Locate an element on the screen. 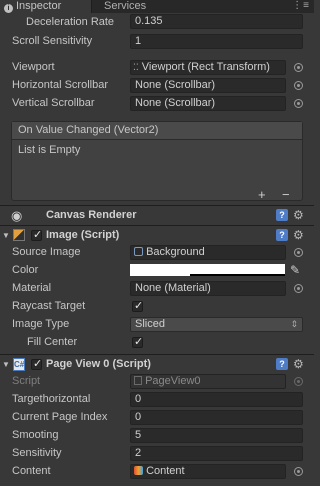 This screenshot has height=486, width=320. sensitivity-field: 2 is located at coordinates (216, 453).